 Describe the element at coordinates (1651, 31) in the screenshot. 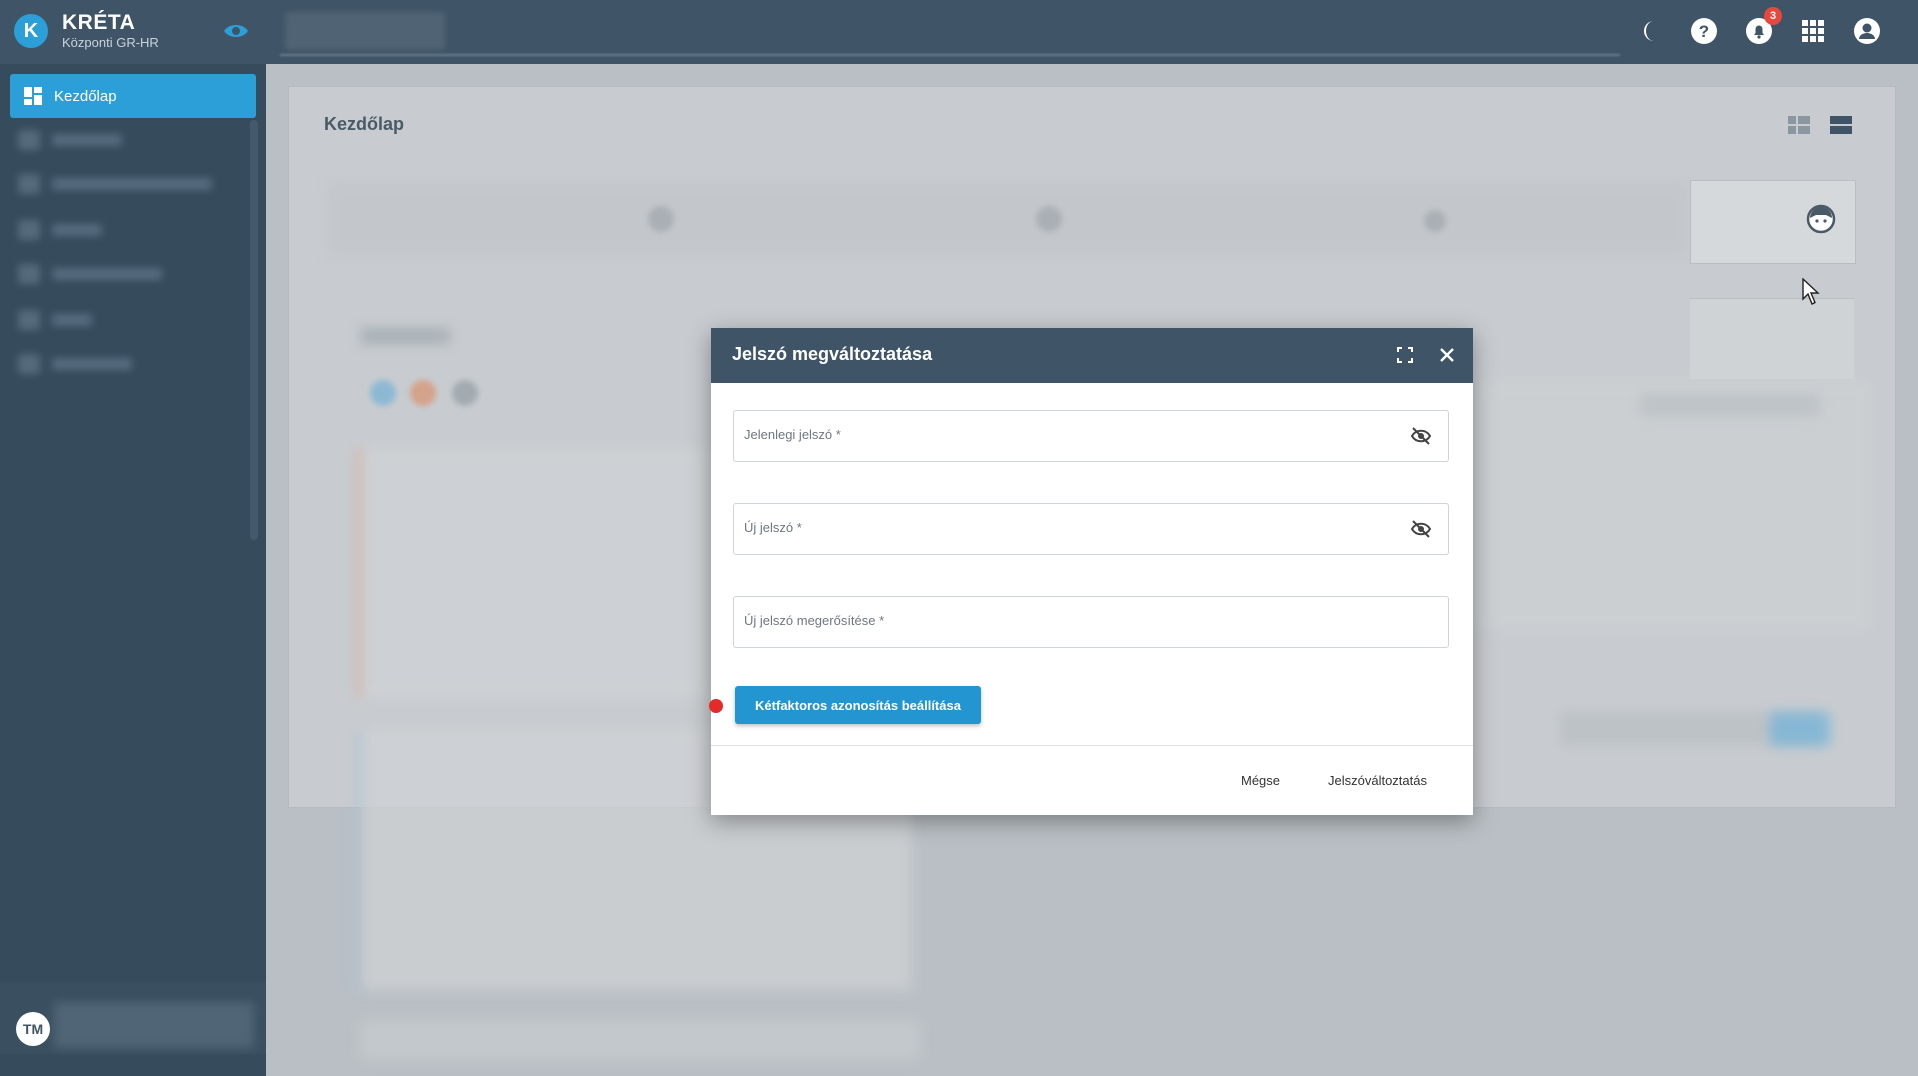

I see `moon-icon` at that location.